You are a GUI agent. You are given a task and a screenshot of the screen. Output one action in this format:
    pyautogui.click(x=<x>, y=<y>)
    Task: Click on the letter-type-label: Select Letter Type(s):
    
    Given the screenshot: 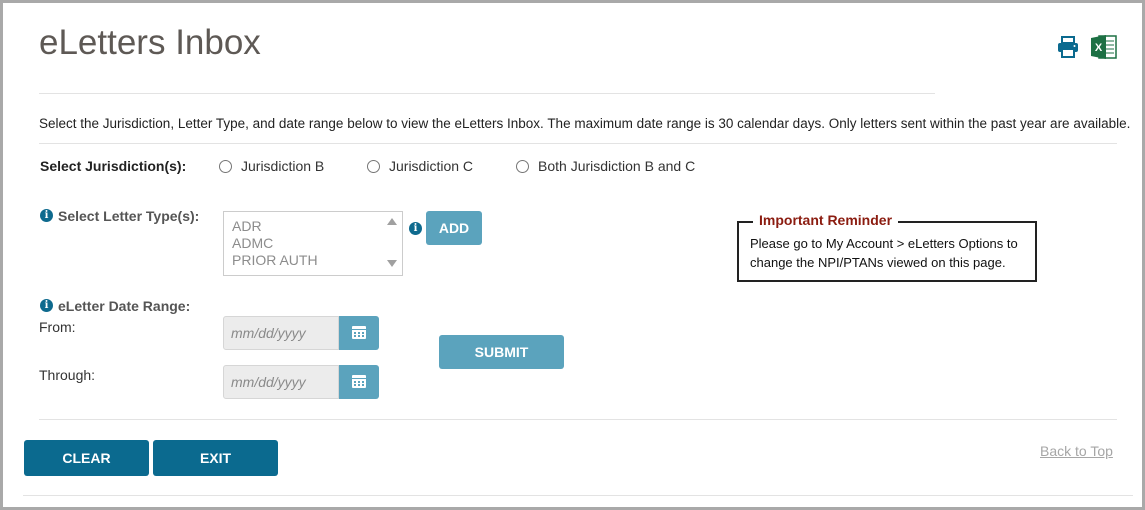 What is the action you would take?
    pyautogui.click(x=129, y=216)
    